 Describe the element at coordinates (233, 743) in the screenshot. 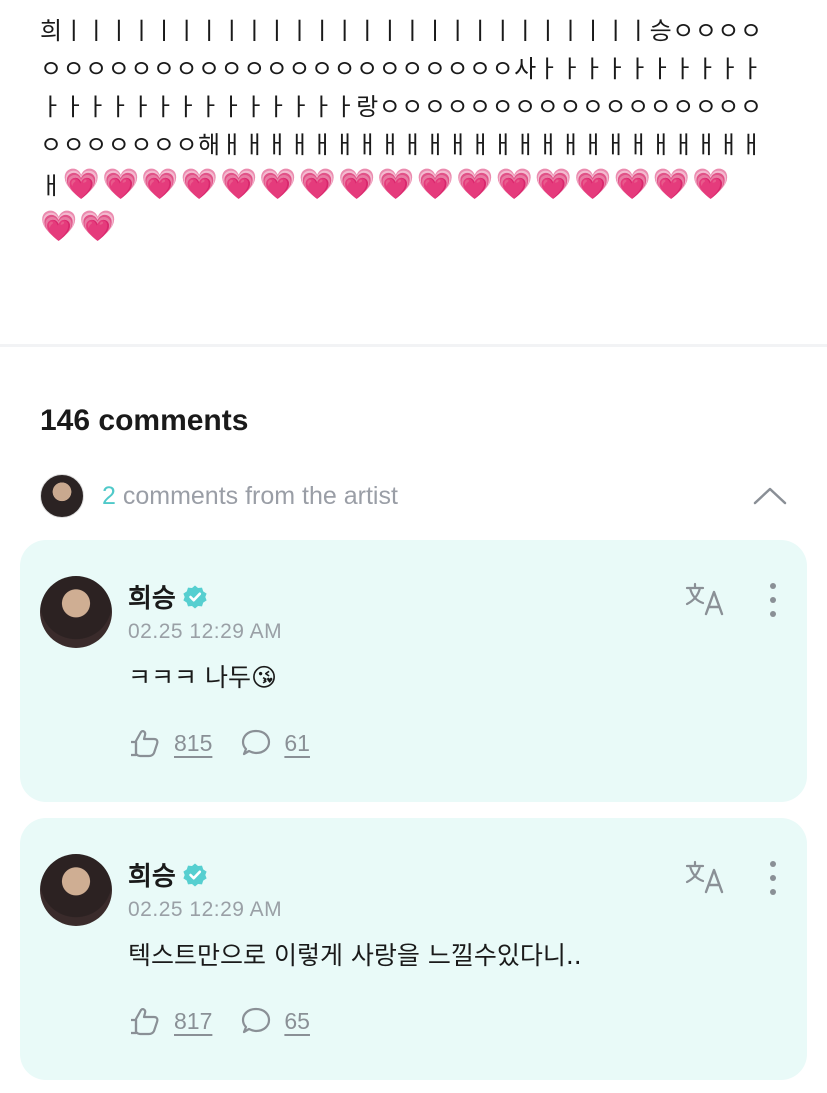

I see `comment-stats: 815 61` at that location.